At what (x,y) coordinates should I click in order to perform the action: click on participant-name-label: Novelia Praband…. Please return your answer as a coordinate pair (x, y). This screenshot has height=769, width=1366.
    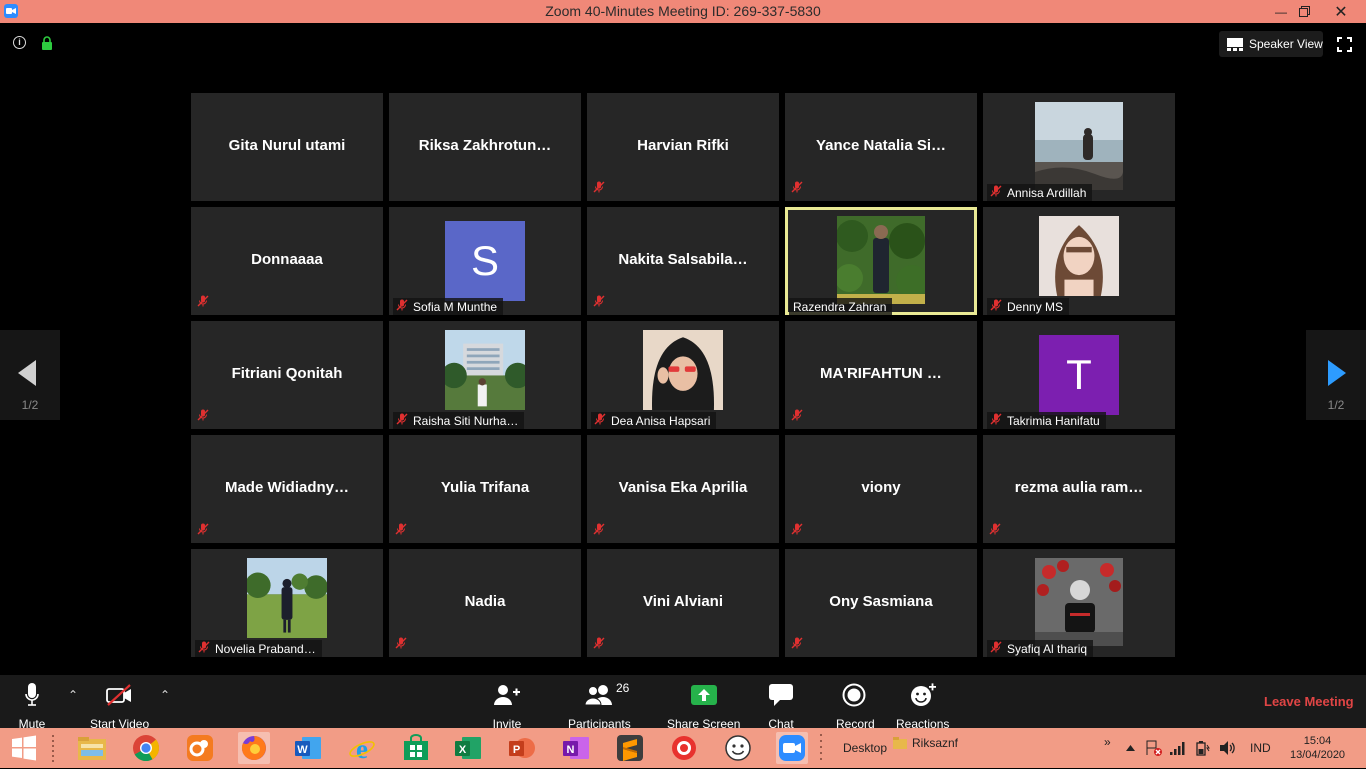
    Looking at the image, I should click on (258, 648).